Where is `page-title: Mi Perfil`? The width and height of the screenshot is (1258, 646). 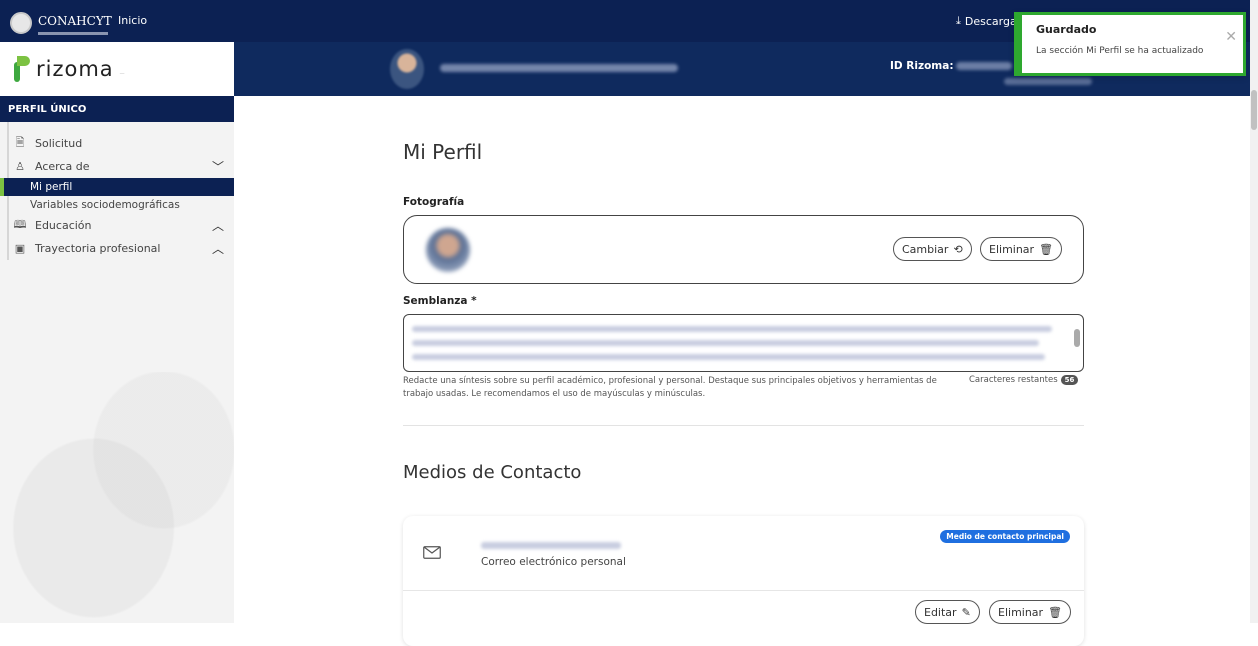
page-title: Mi Perfil is located at coordinates (443, 152).